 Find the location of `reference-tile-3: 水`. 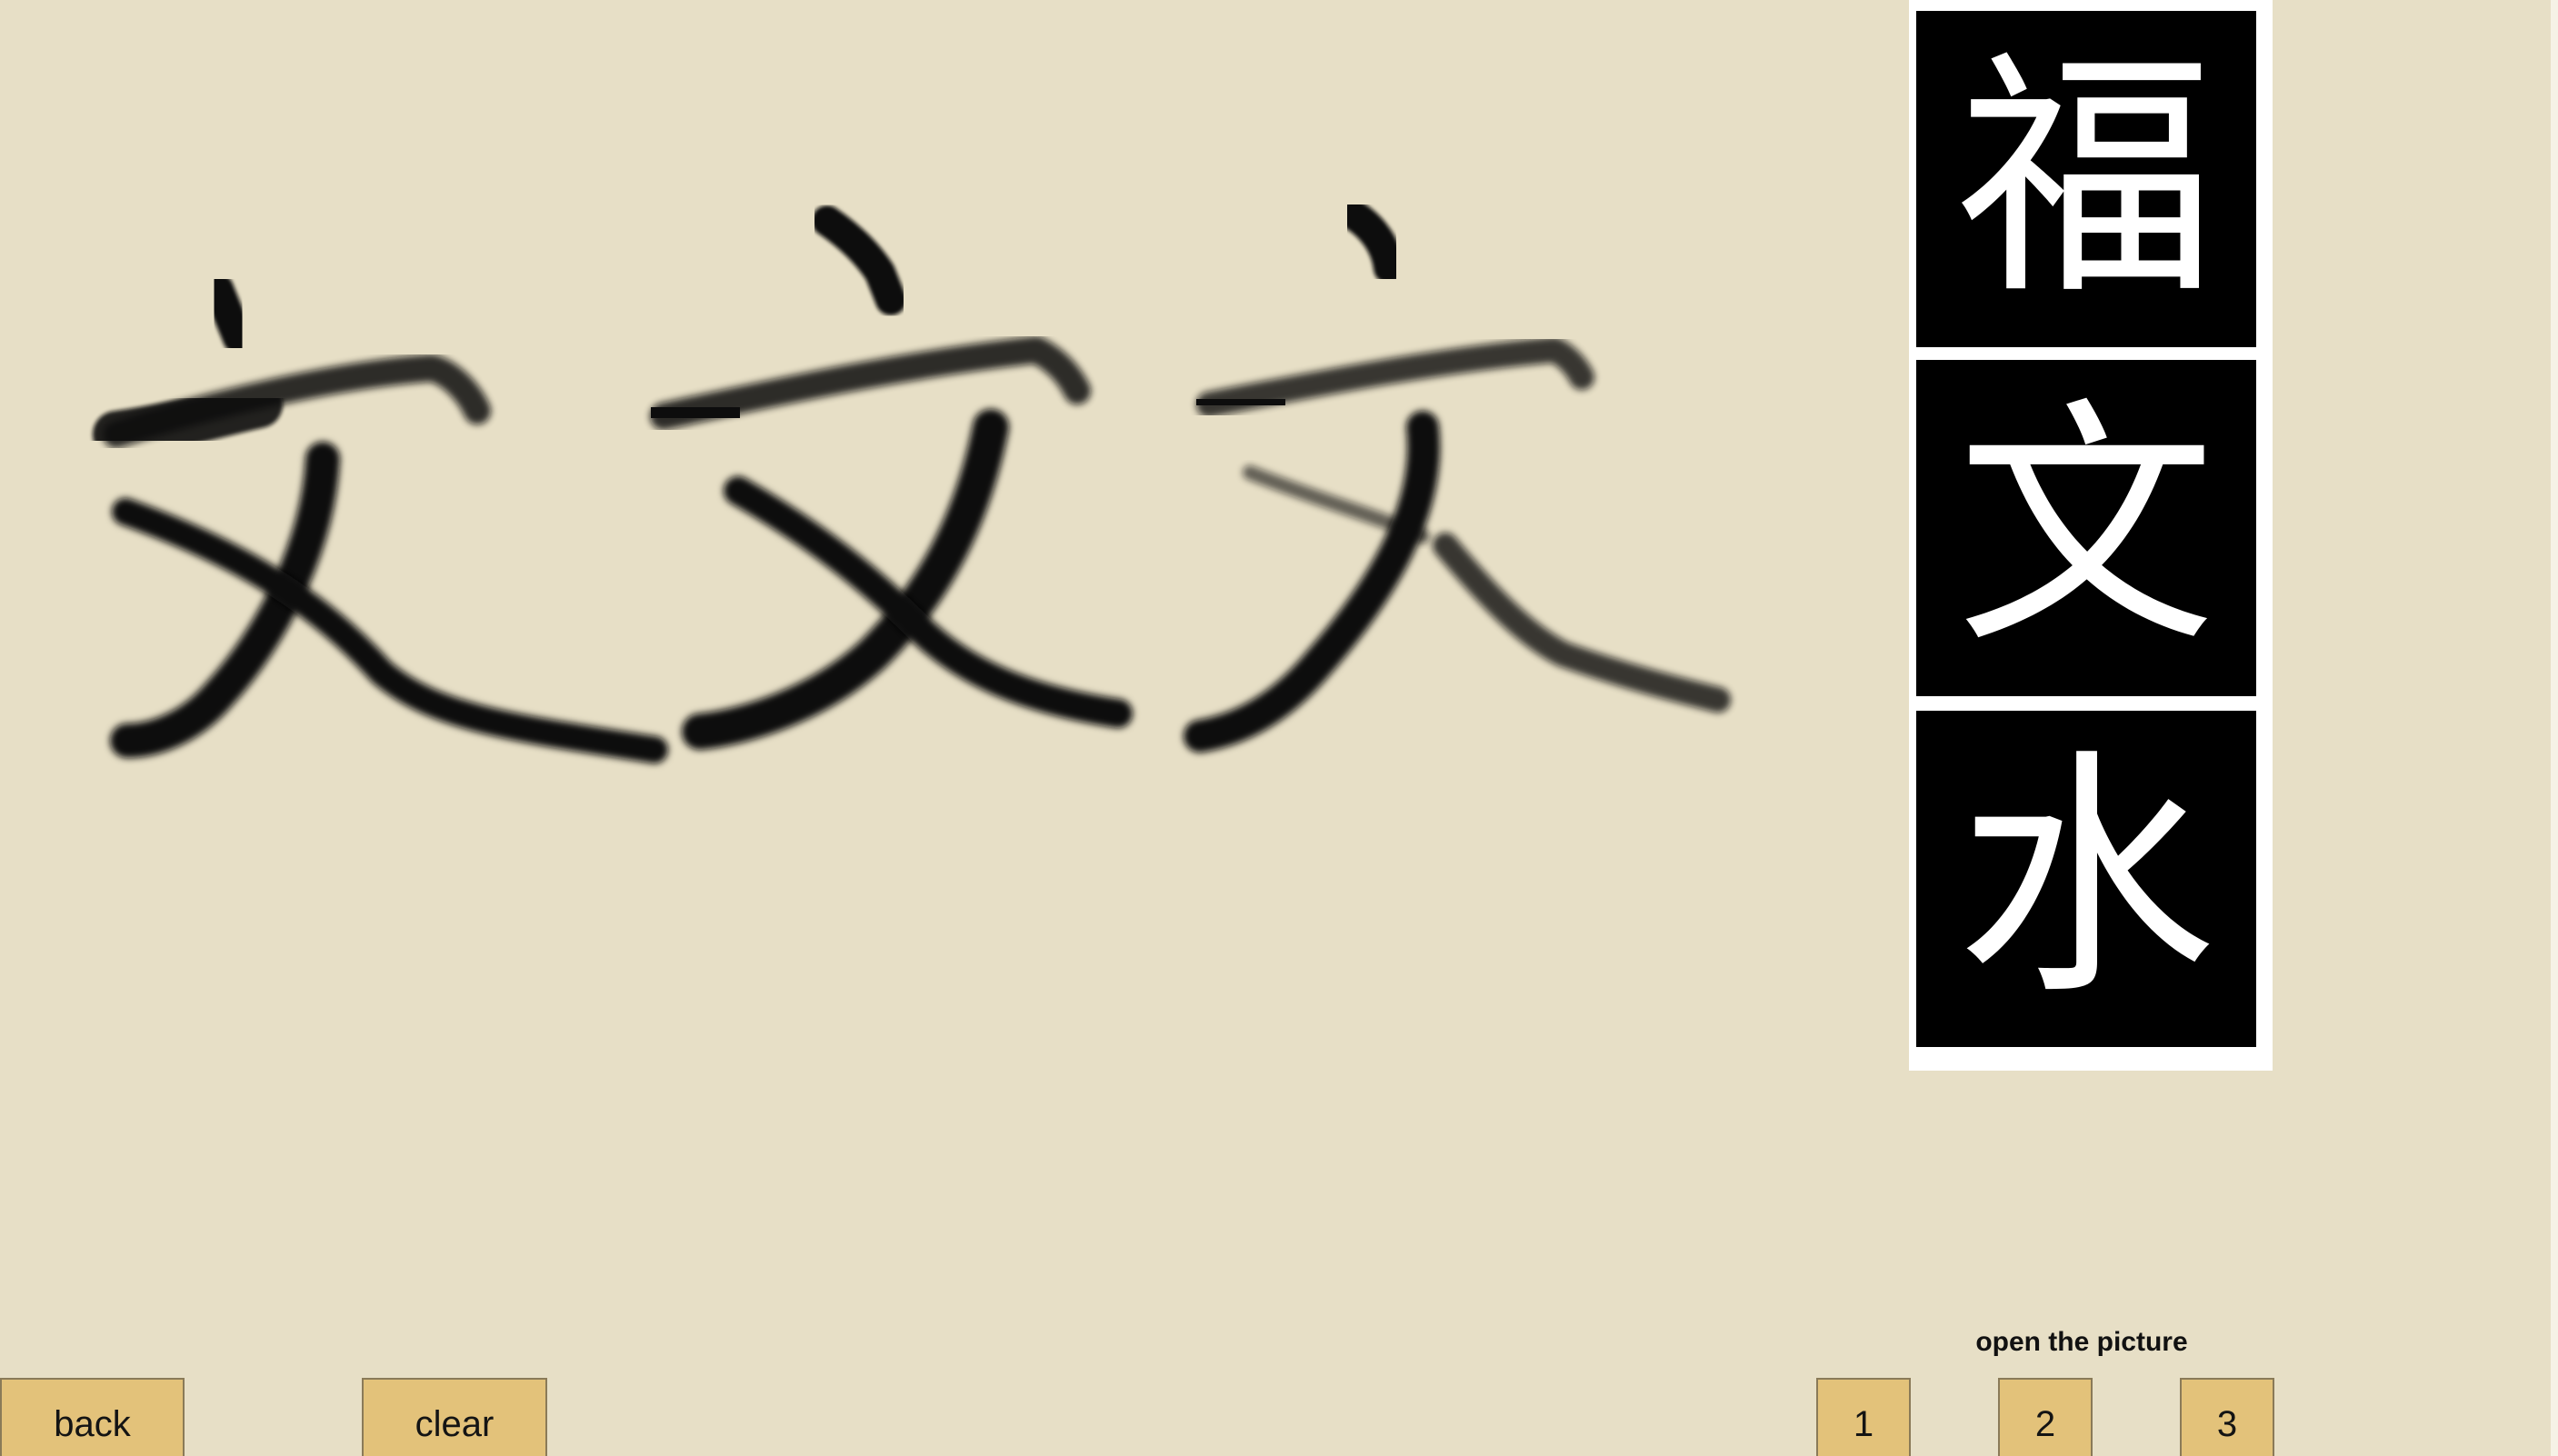

reference-tile-3: 水 is located at coordinates (2086, 879).